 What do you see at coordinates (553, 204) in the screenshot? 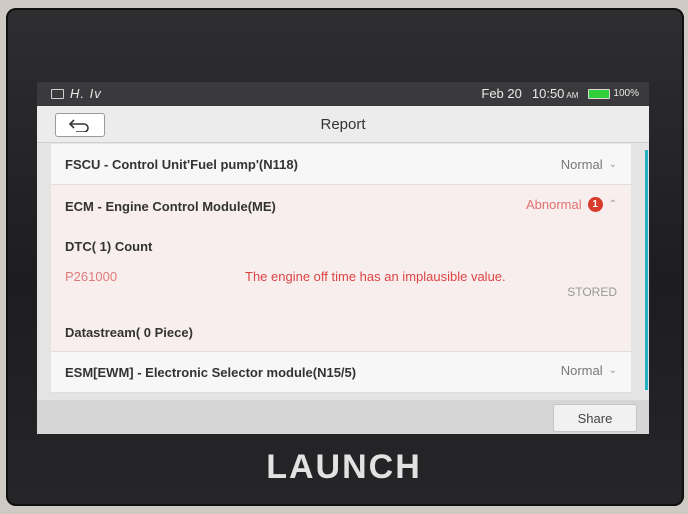
I see `status-text: Abnormal` at bounding box center [553, 204].